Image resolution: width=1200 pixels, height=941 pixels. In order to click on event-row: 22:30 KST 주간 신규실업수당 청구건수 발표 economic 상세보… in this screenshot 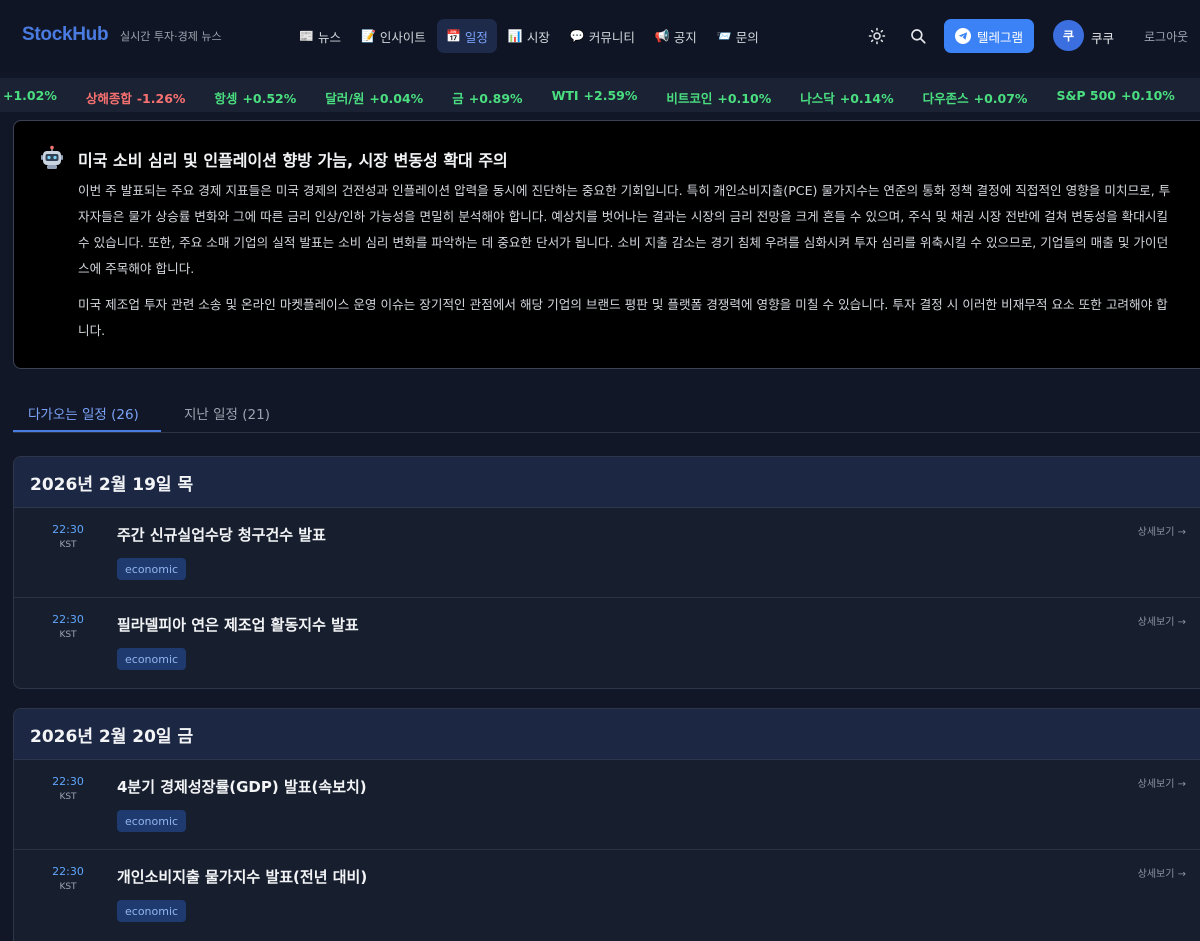, I will do `click(607, 553)`.